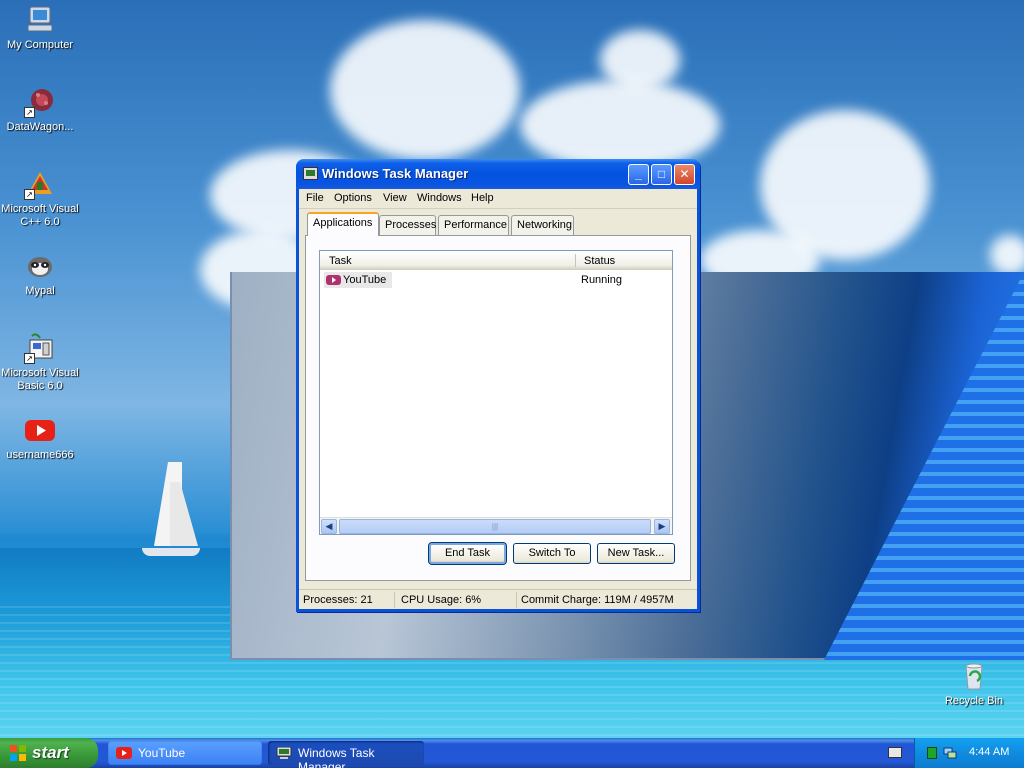  I want to click on scroll-thumb: |||, so click(495, 526).